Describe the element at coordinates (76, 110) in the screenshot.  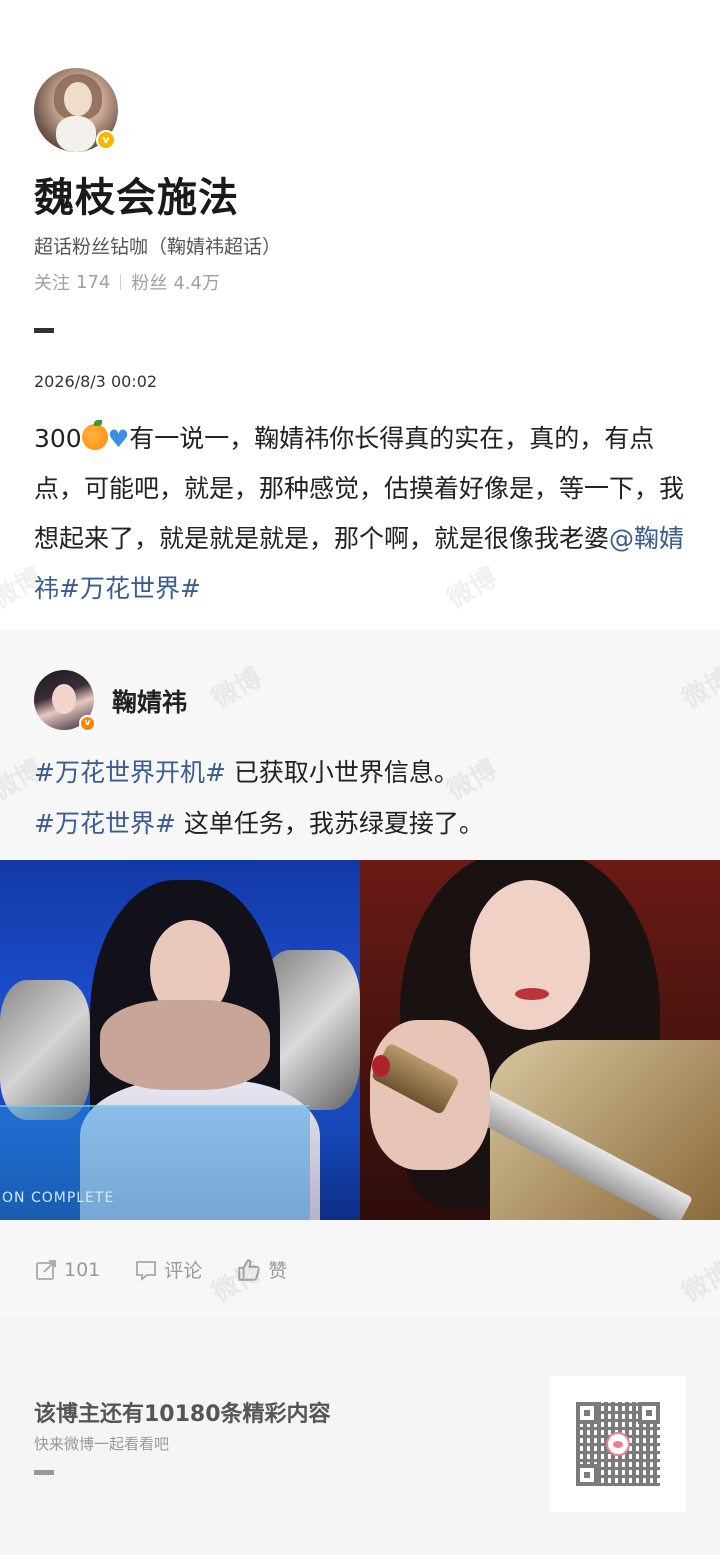
I see `author-avatar: v` at that location.